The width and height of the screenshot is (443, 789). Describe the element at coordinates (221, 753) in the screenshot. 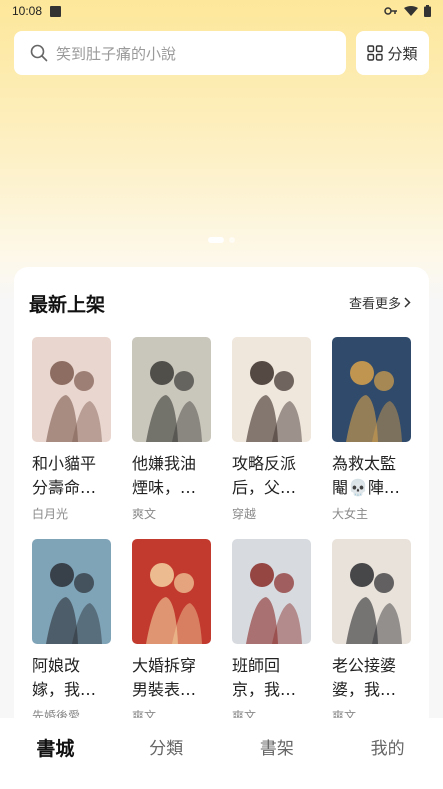

I see `bottom-tab-bar: 書城 分類 書架 我的` at that location.